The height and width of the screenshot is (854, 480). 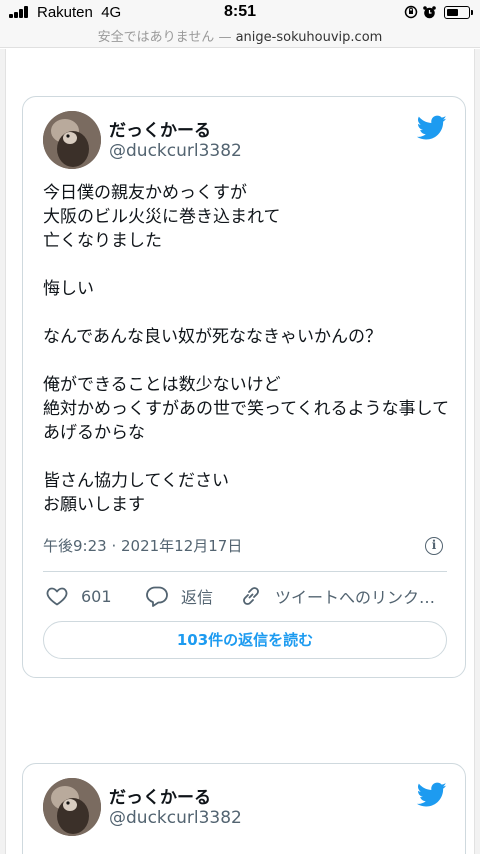 What do you see at coordinates (251, 596) in the screenshot?
I see `link-icon` at bounding box center [251, 596].